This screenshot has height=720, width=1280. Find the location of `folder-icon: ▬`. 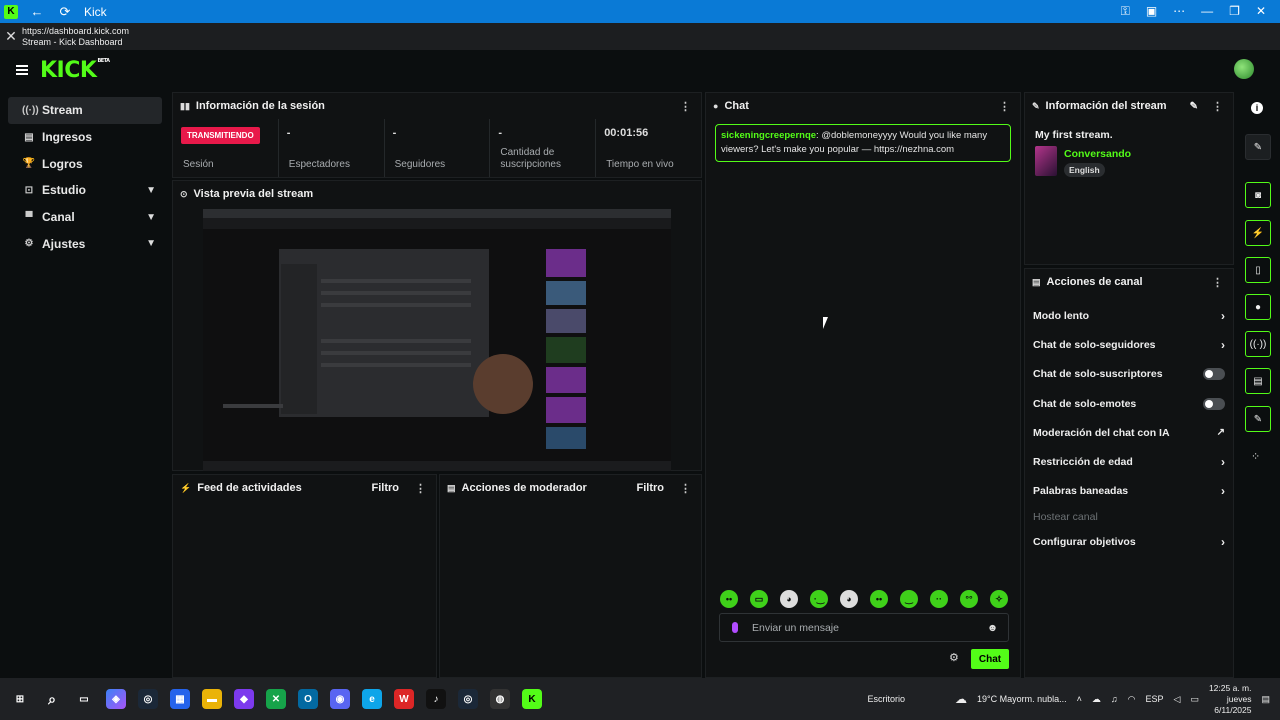

folder-icon: ▬ is located at coordinates (212, 699).